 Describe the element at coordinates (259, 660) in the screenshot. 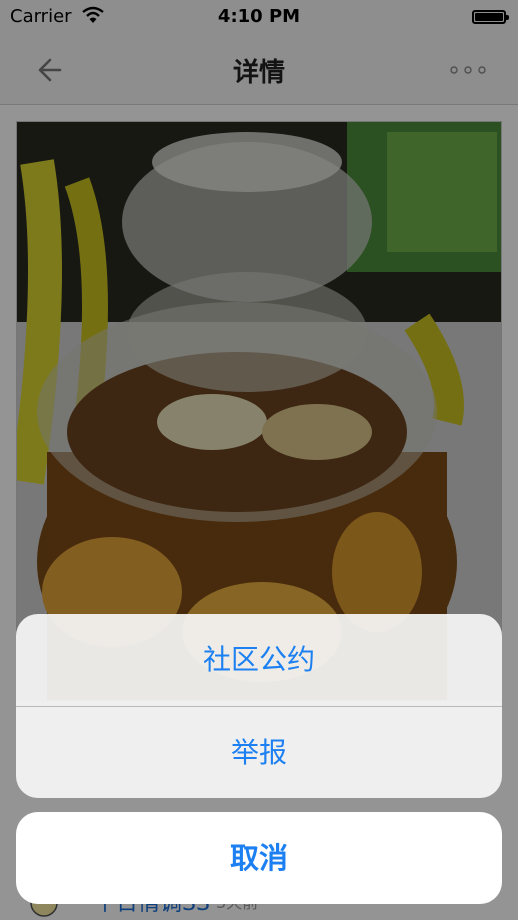

I see `community-rules-button: 社区公约` at that location.